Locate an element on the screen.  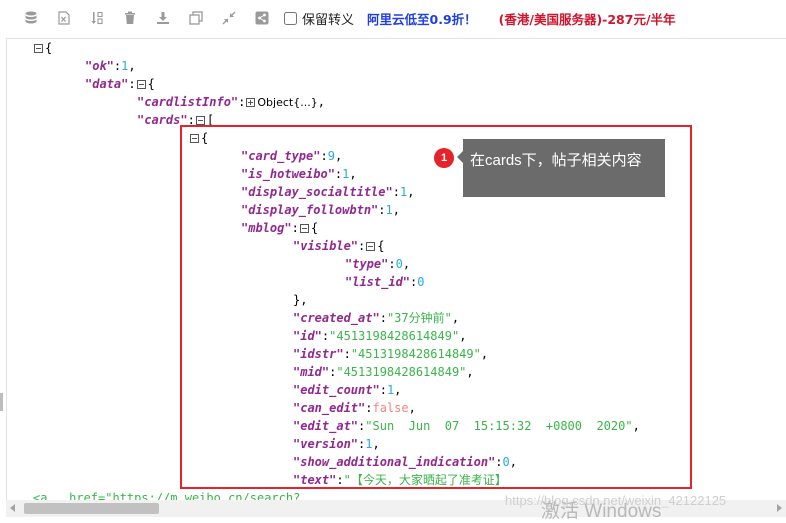
json-line: "visible": { is located at coordinates (339, 246).